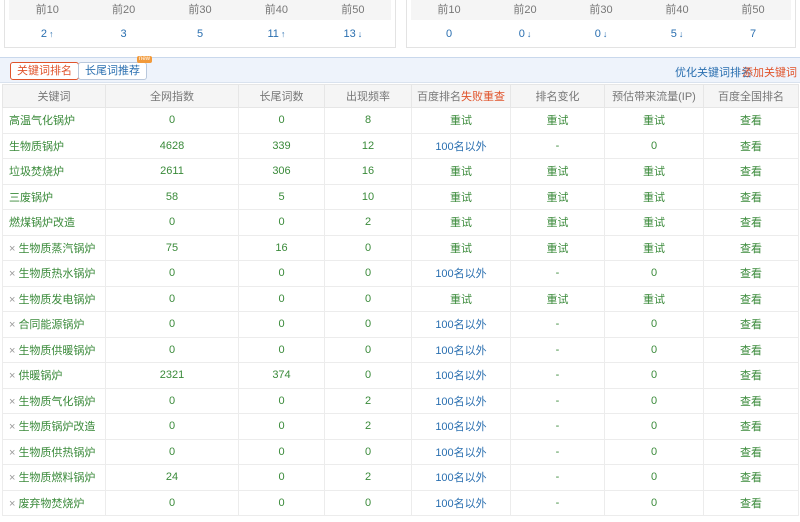  What do you see at coordinates (57, 401) in the screenshot?
I see `keyword-text: 生物质气化锅炉` at bounding box center [57, 401].